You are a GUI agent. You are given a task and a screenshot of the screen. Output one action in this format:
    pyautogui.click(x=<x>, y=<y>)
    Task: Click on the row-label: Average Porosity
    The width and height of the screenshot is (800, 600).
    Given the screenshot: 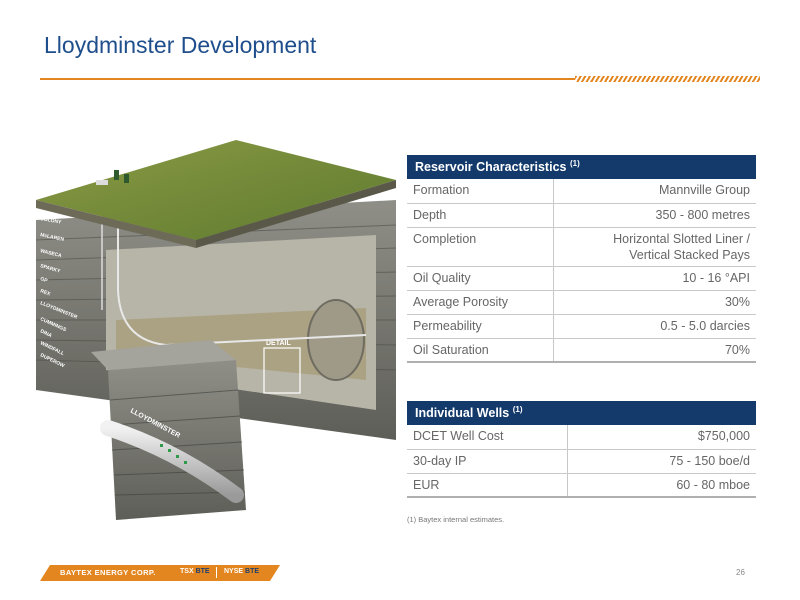 What is the action you would take?
    pyautogui.click(x=480, y=302)
    